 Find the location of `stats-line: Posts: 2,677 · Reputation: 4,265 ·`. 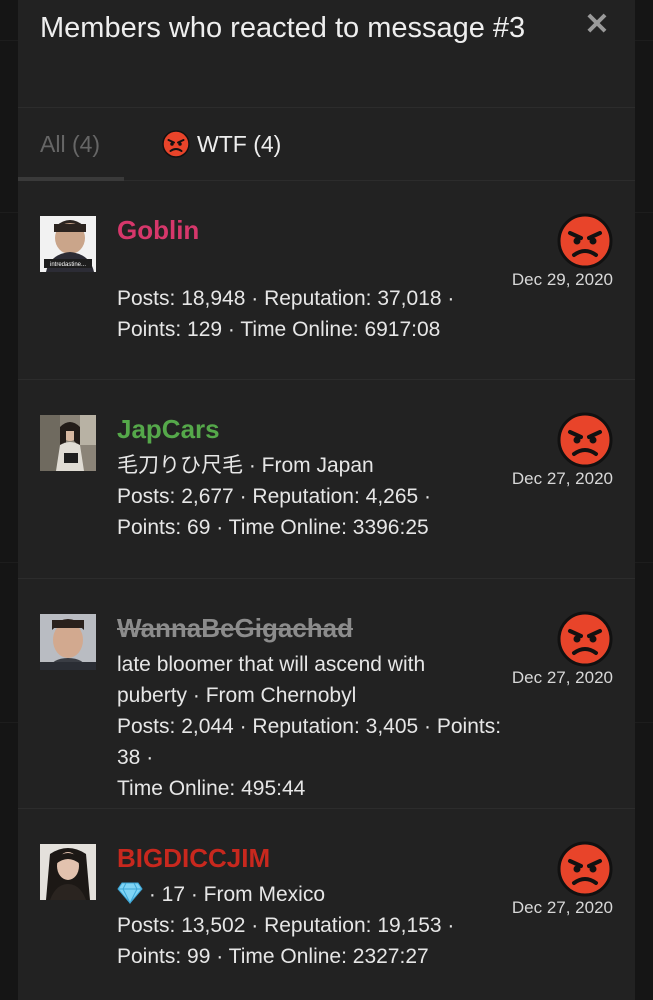

stats-line: Posts: 2,677 · Reputation: 4,265 · is located at coordinates (274, 496).